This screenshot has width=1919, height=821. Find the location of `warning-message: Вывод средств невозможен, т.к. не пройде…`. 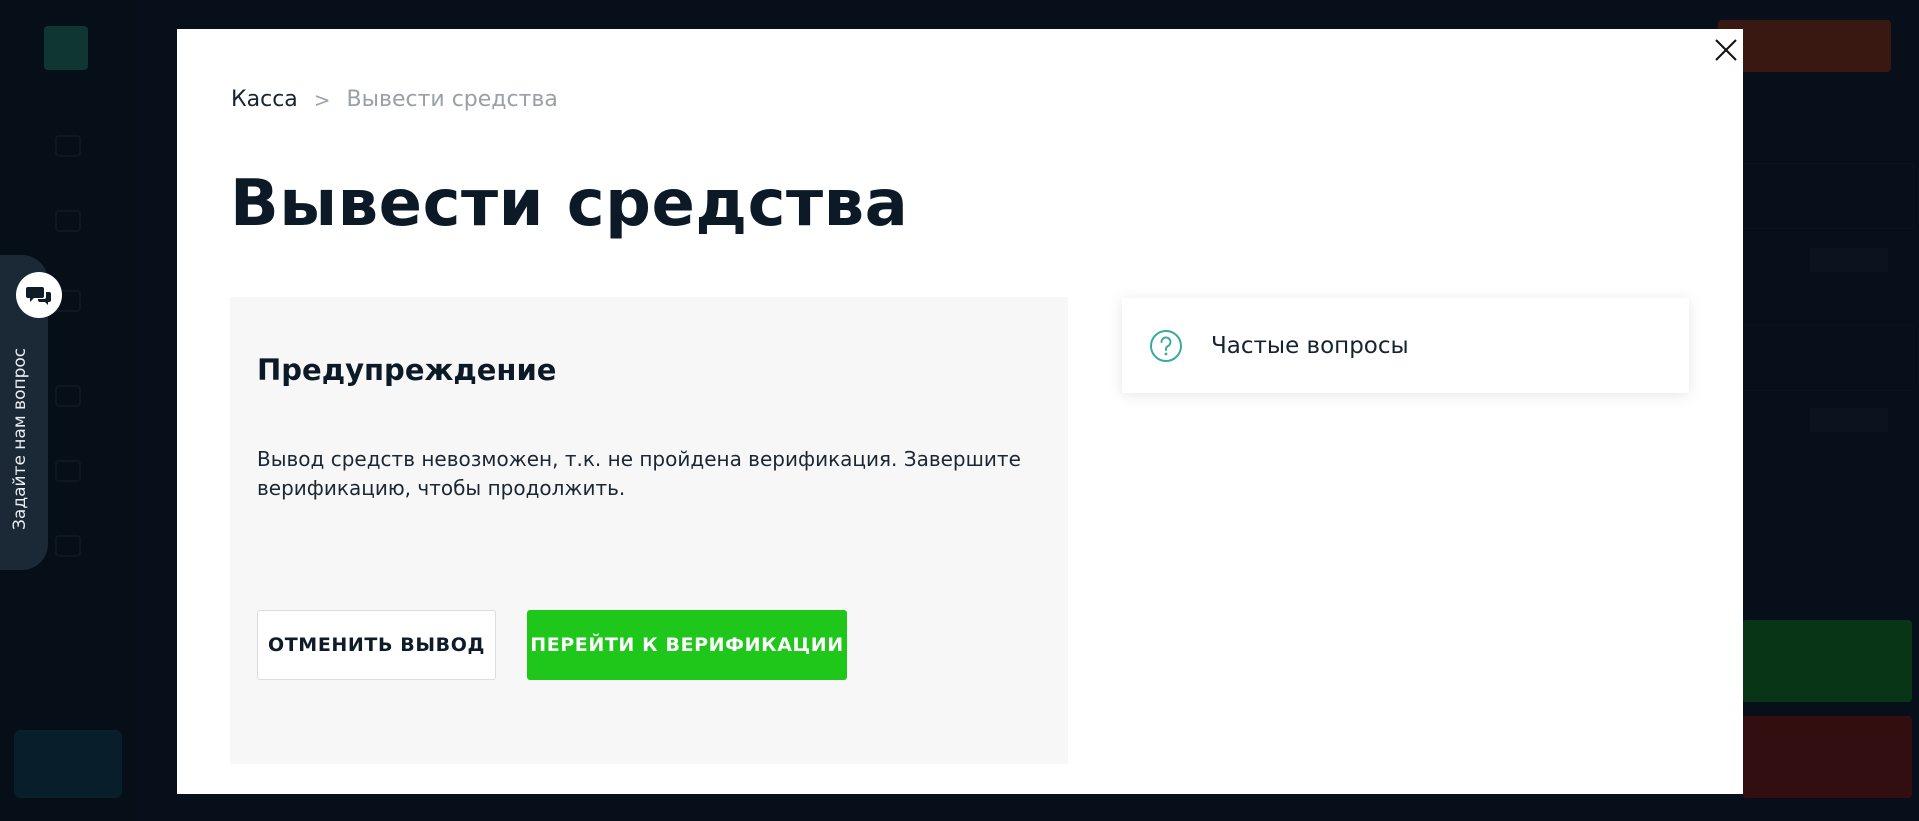

warning-message: Вывод средств невозможен, т.к. не пройде… is located at coordinates (639, 473).